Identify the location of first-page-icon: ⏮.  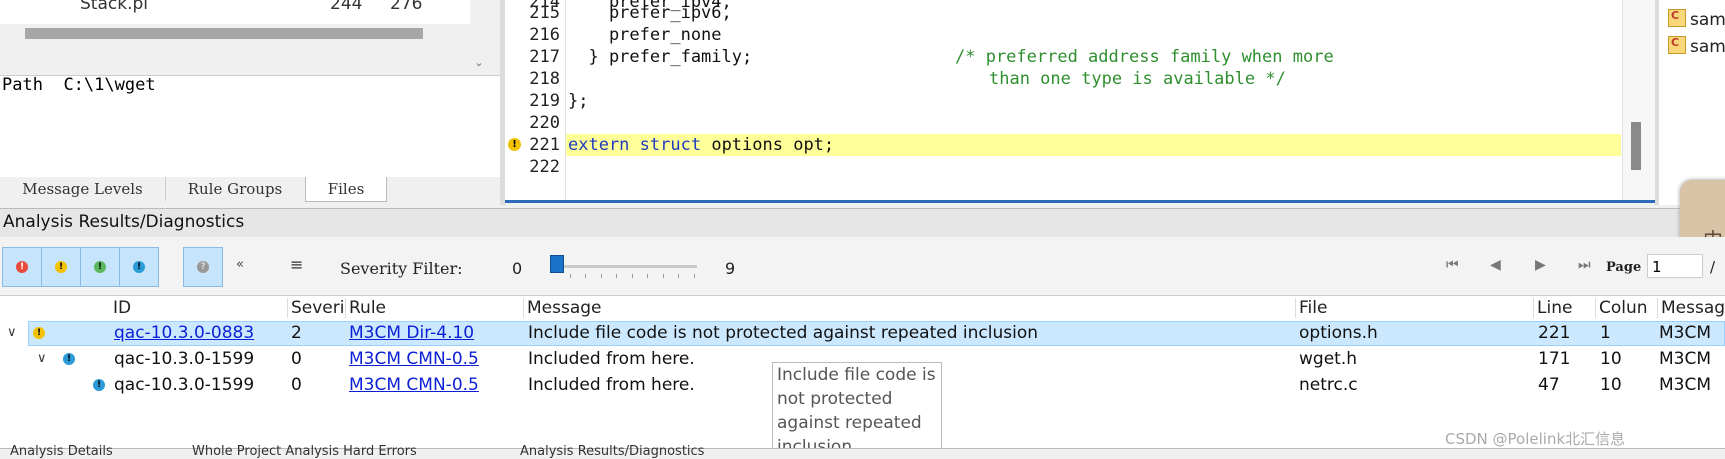
(1452, 265).